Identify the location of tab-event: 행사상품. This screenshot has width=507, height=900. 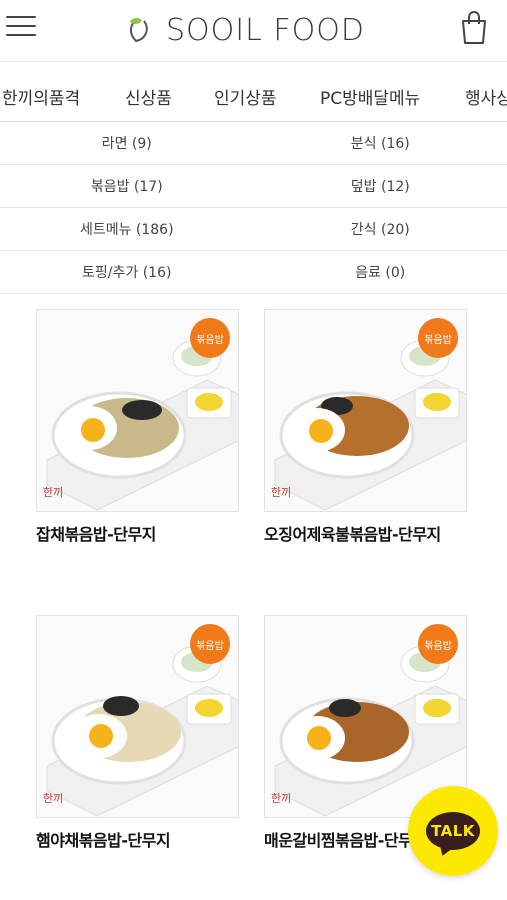
(486, 96).